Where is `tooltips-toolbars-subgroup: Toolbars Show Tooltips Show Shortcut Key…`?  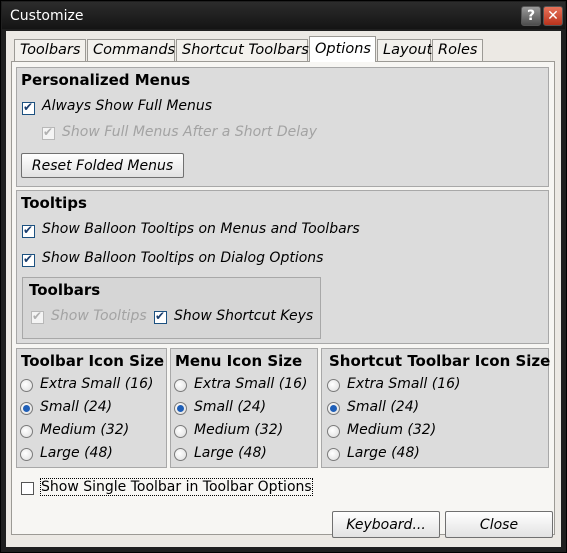
tooltips-toolbars-subgroup: Toolbars Show Tooltips Show Shortcut Key… is located at coordinates (171, 308).